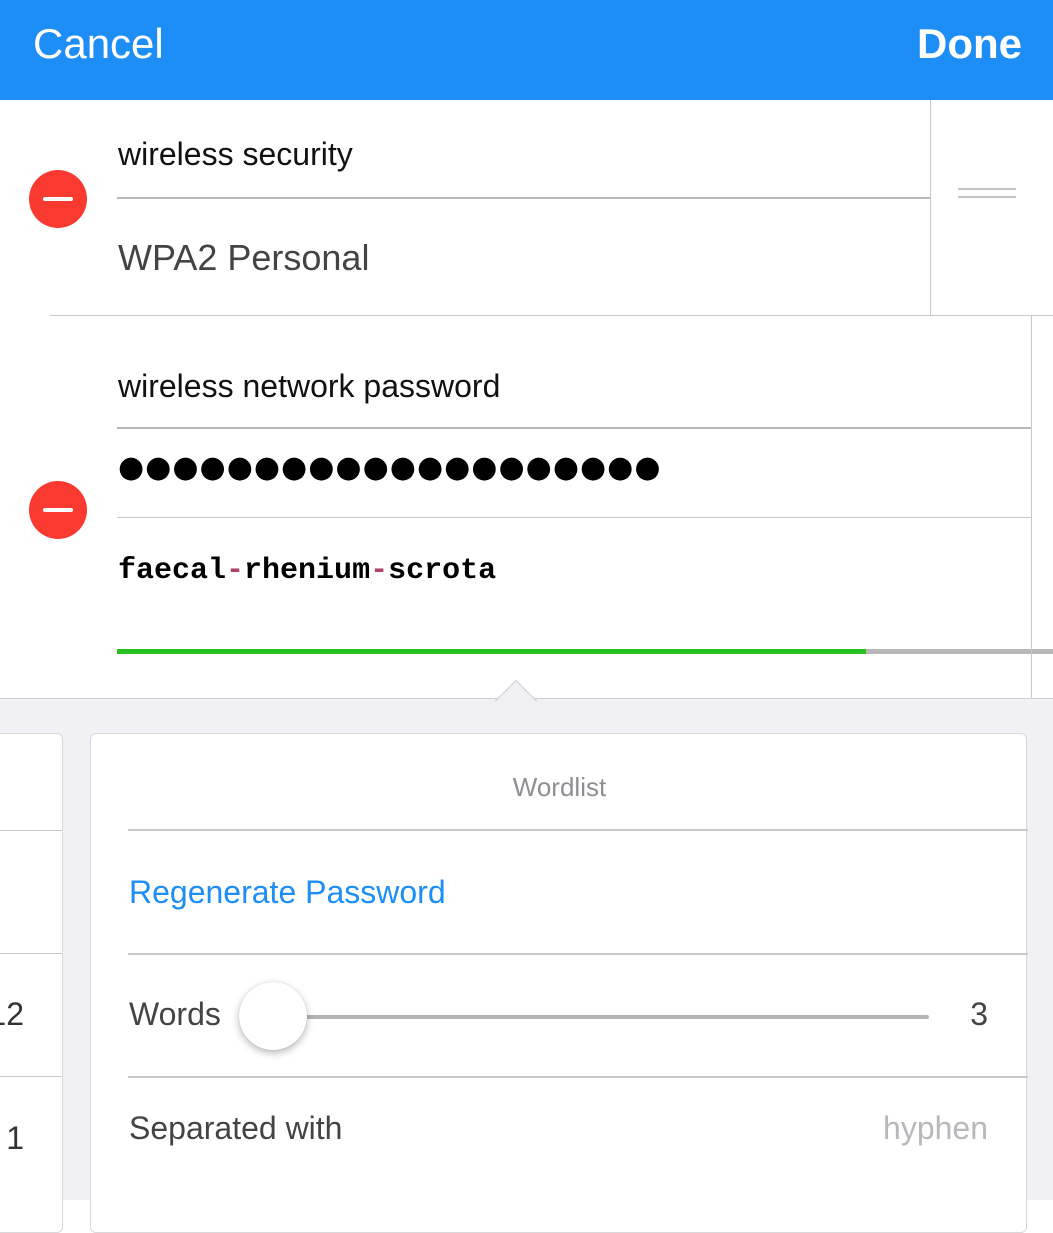 Image resolution: width=1053 pixels, height=1233 pixels. I want to click on words-label: Words, so click(175, 1014).